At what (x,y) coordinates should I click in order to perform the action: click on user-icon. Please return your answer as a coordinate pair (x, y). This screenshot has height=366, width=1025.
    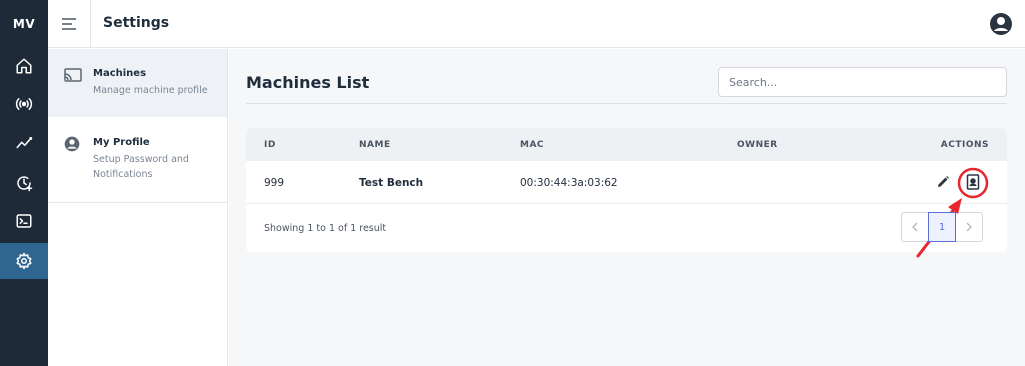
    Looking at the image, I should click on (1001, 24).